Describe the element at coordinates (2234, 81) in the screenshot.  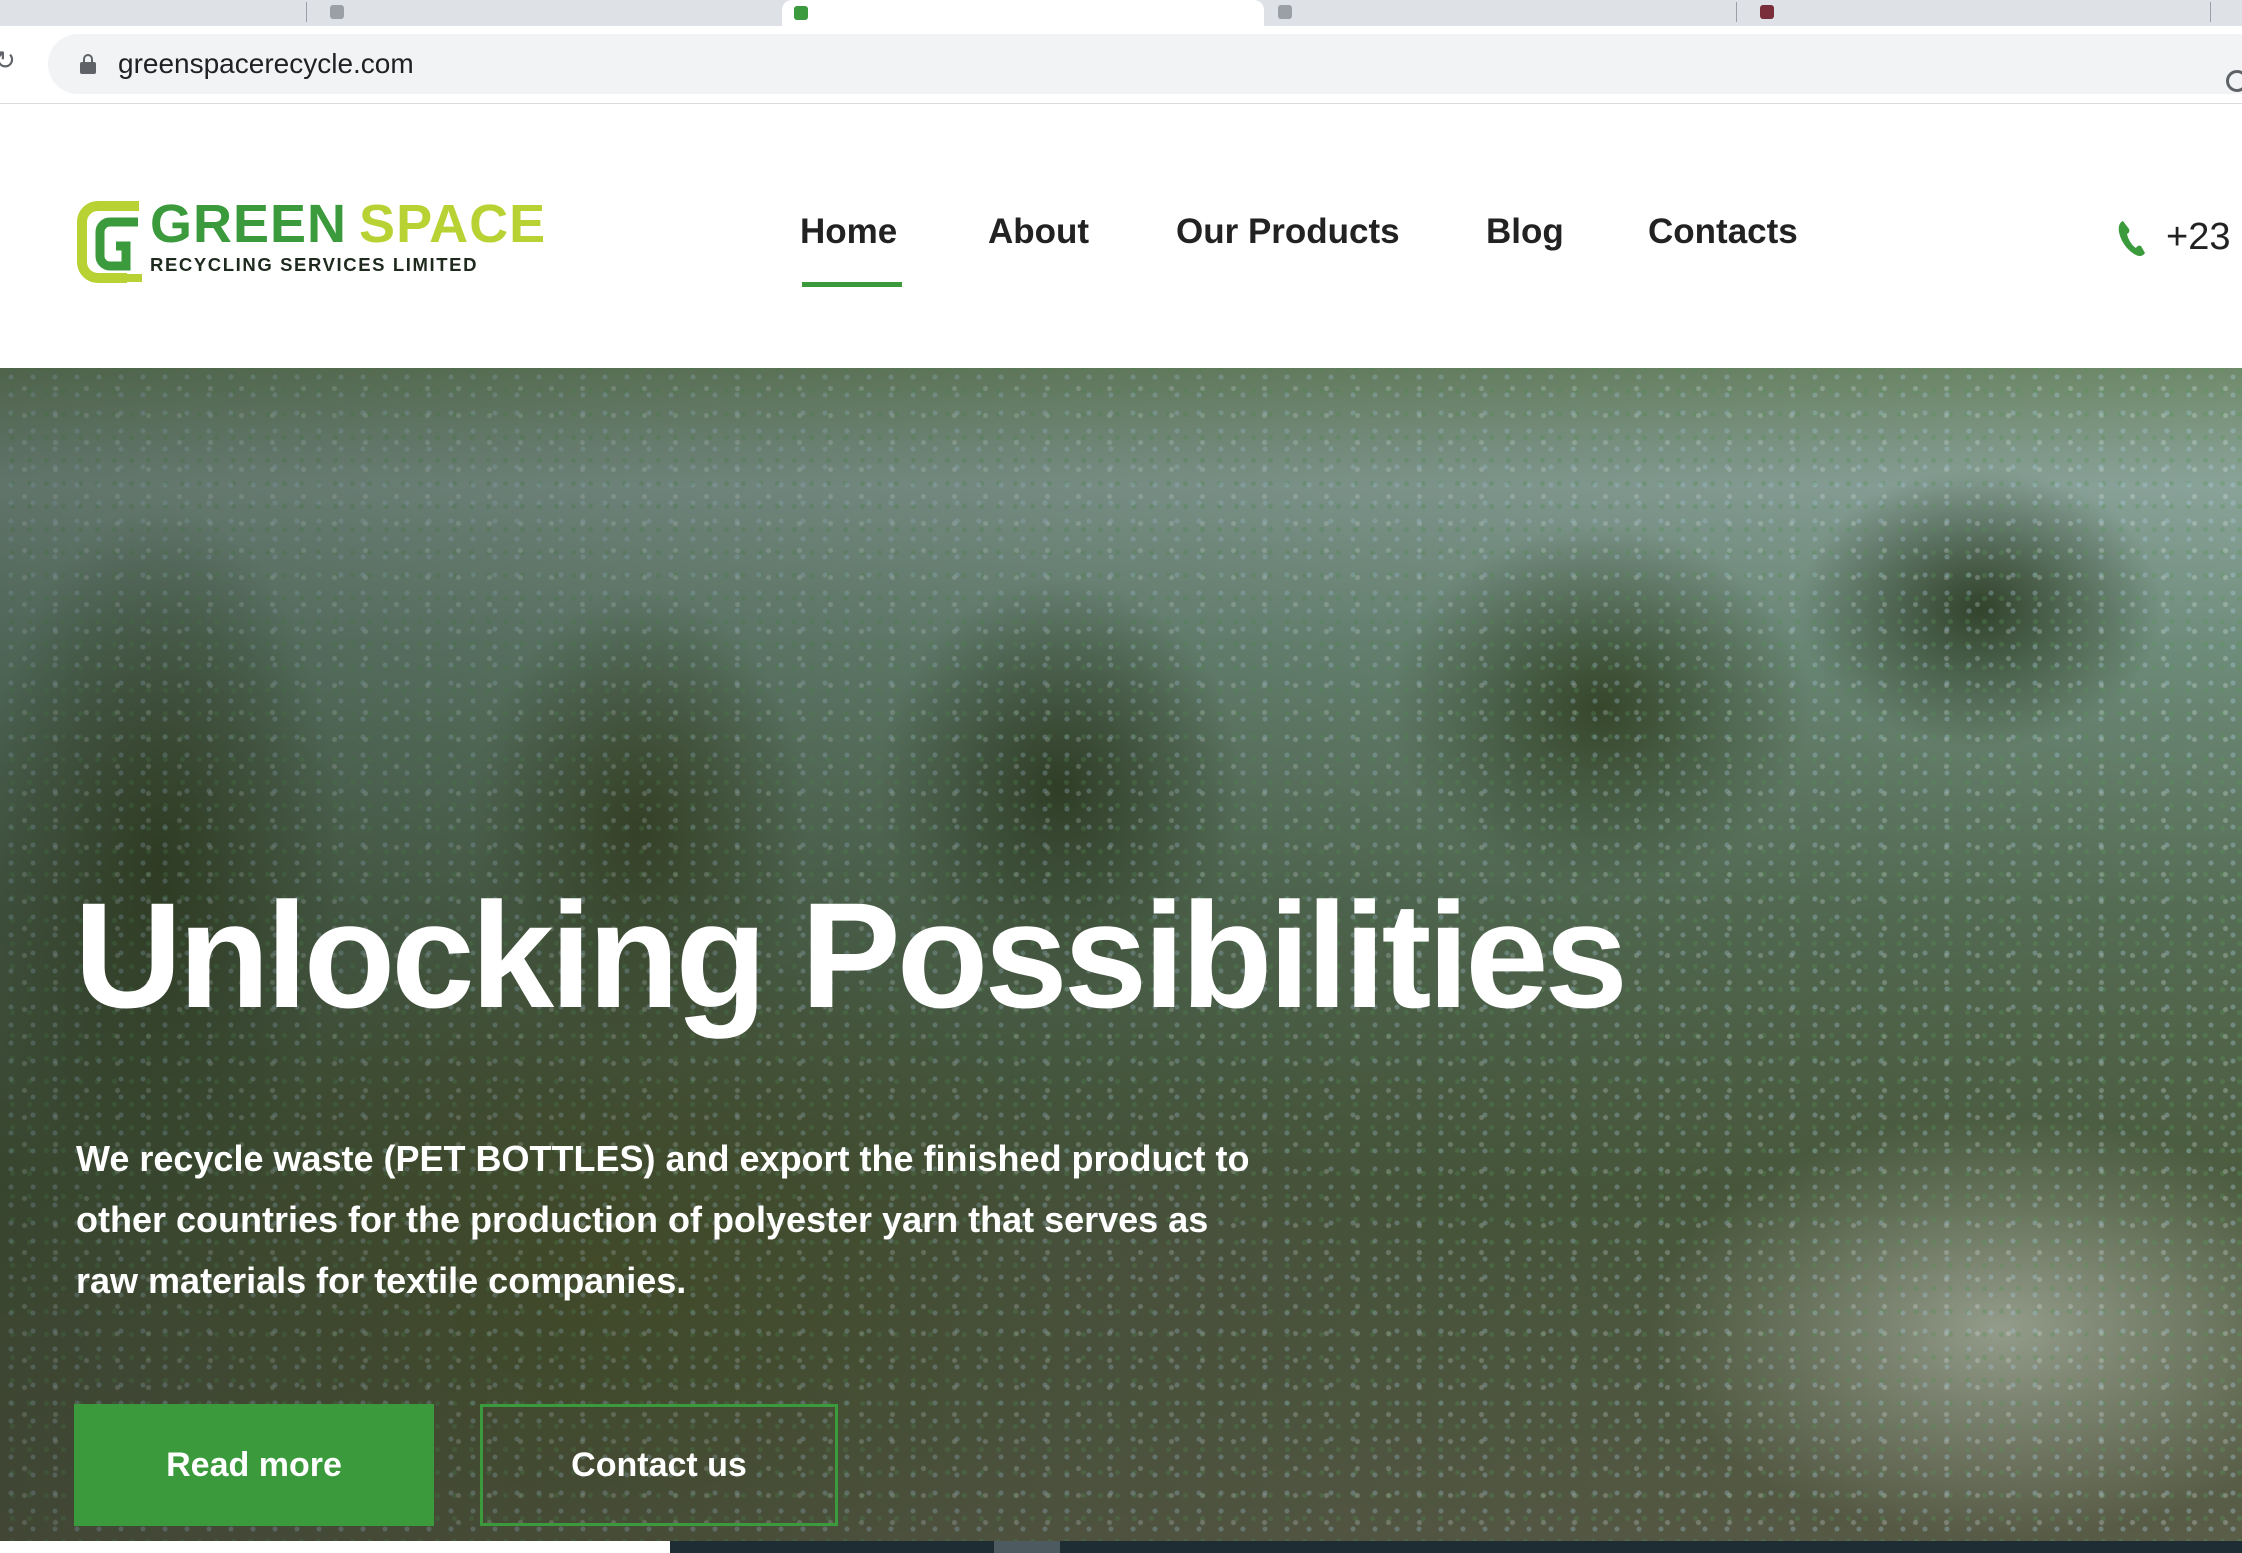
I see `extension-icon` at that location.